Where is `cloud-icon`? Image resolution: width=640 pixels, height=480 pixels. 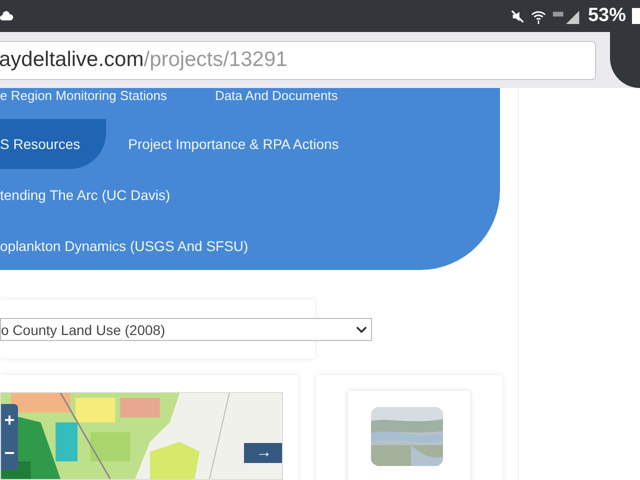 cloud-icon is located at coordinates (7, 16).